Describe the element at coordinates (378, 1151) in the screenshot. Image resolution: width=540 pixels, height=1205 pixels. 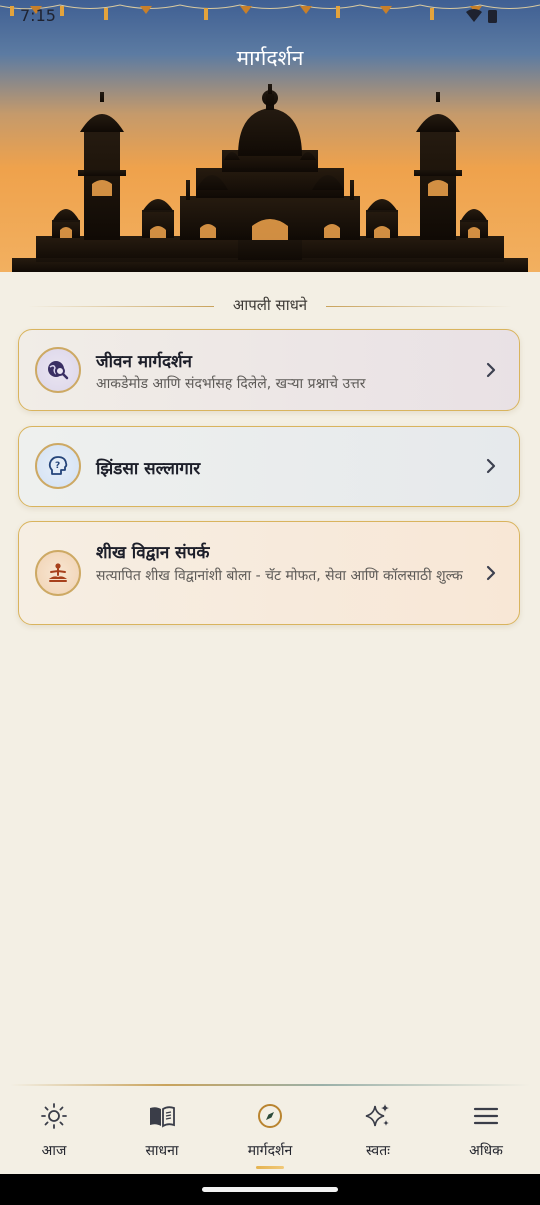
I see `nav-label: स्वतः` at that location.